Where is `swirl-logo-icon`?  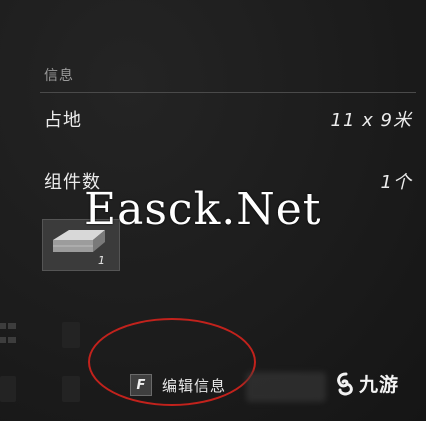 swirl-logo-icon is located at coordinates (345, 384).